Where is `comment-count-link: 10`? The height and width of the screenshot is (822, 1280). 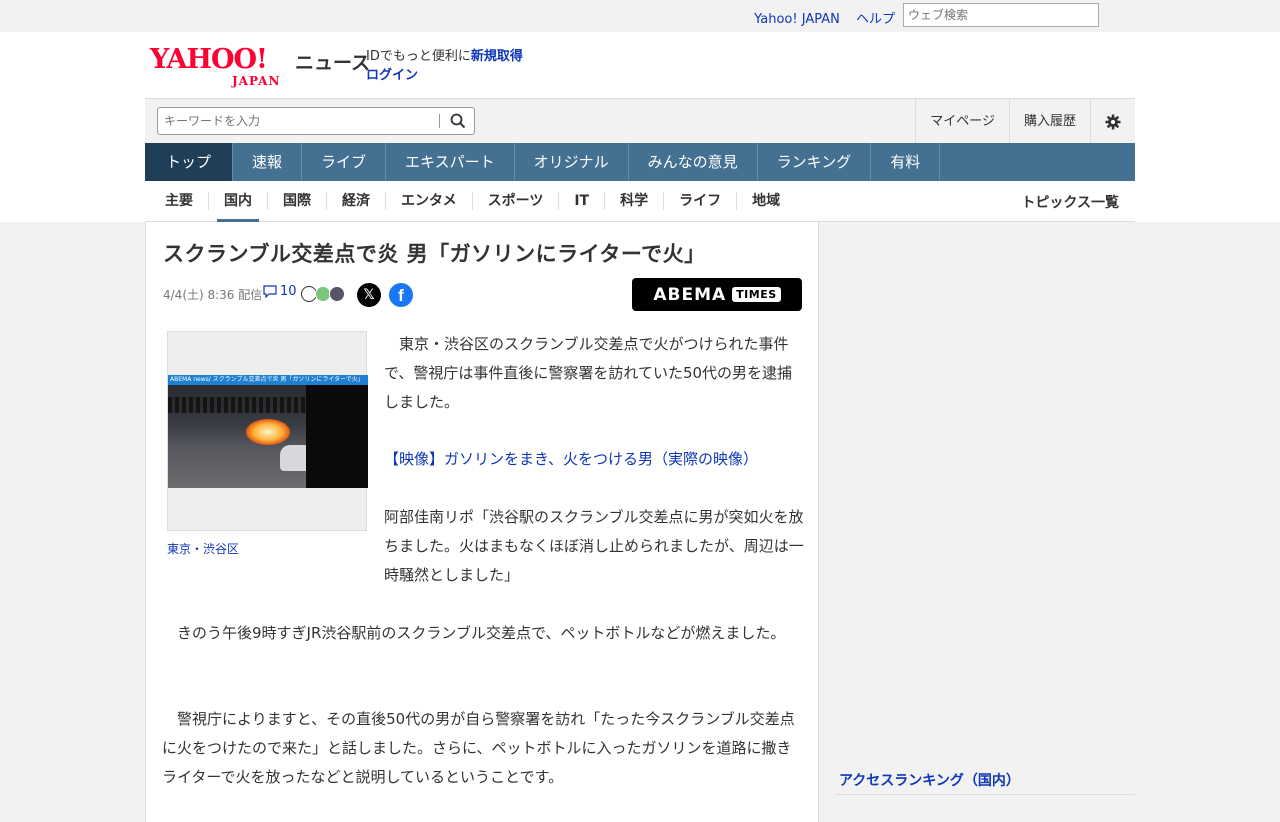
comment-count-link: 10 is located at coordinates (280, 291).